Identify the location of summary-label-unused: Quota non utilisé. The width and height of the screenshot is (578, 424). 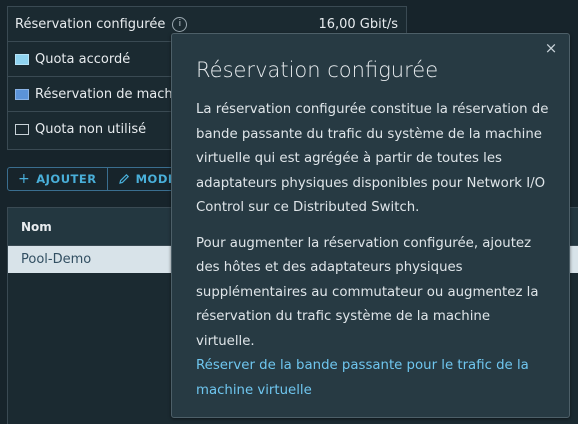
(91, 129).